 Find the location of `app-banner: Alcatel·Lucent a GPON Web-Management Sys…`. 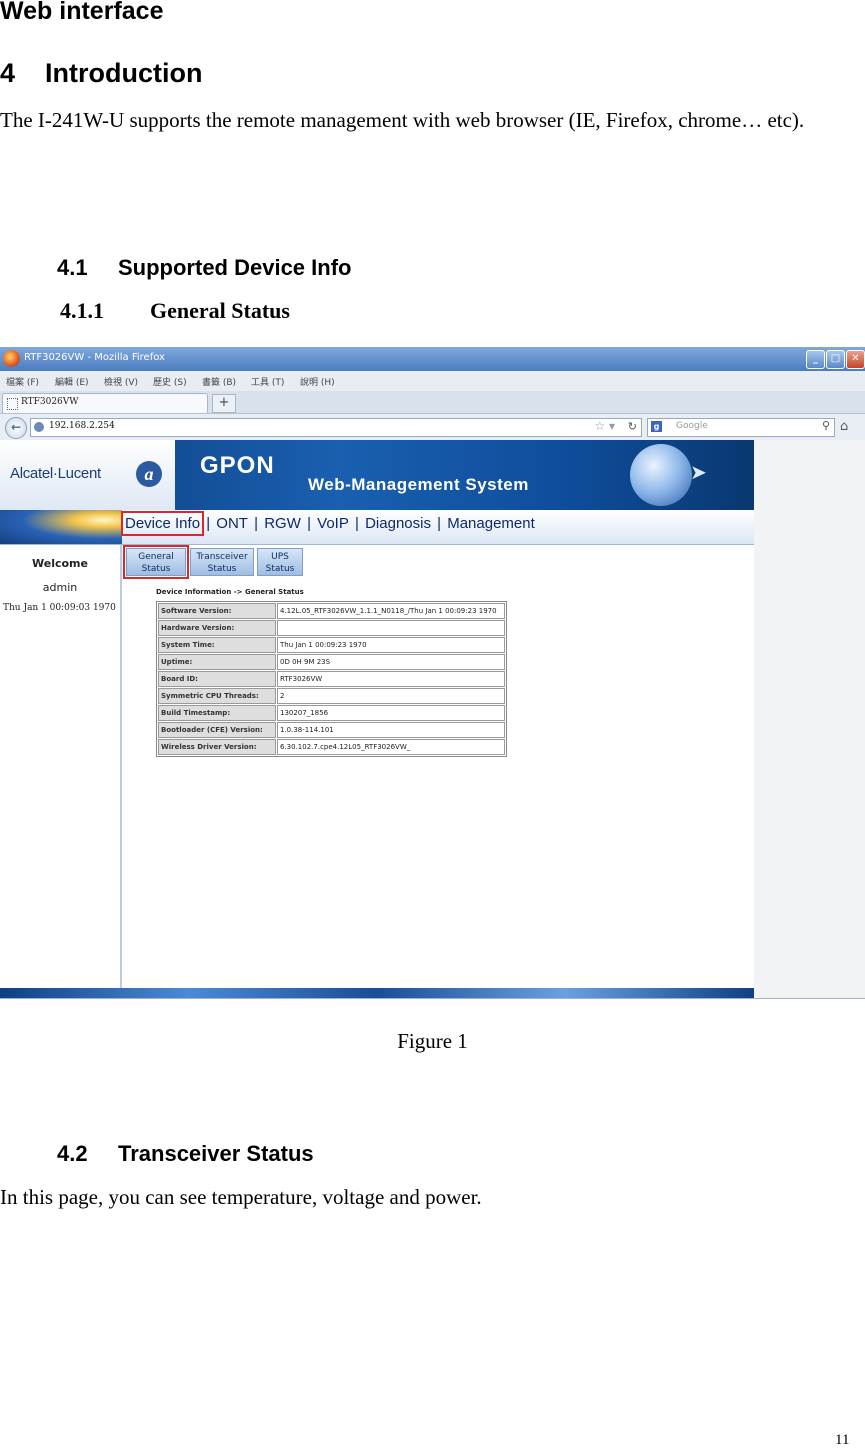

app-banner: Alcatel·Lucent a GPON Web-Management Sys… is located at coordinates (377, 475).